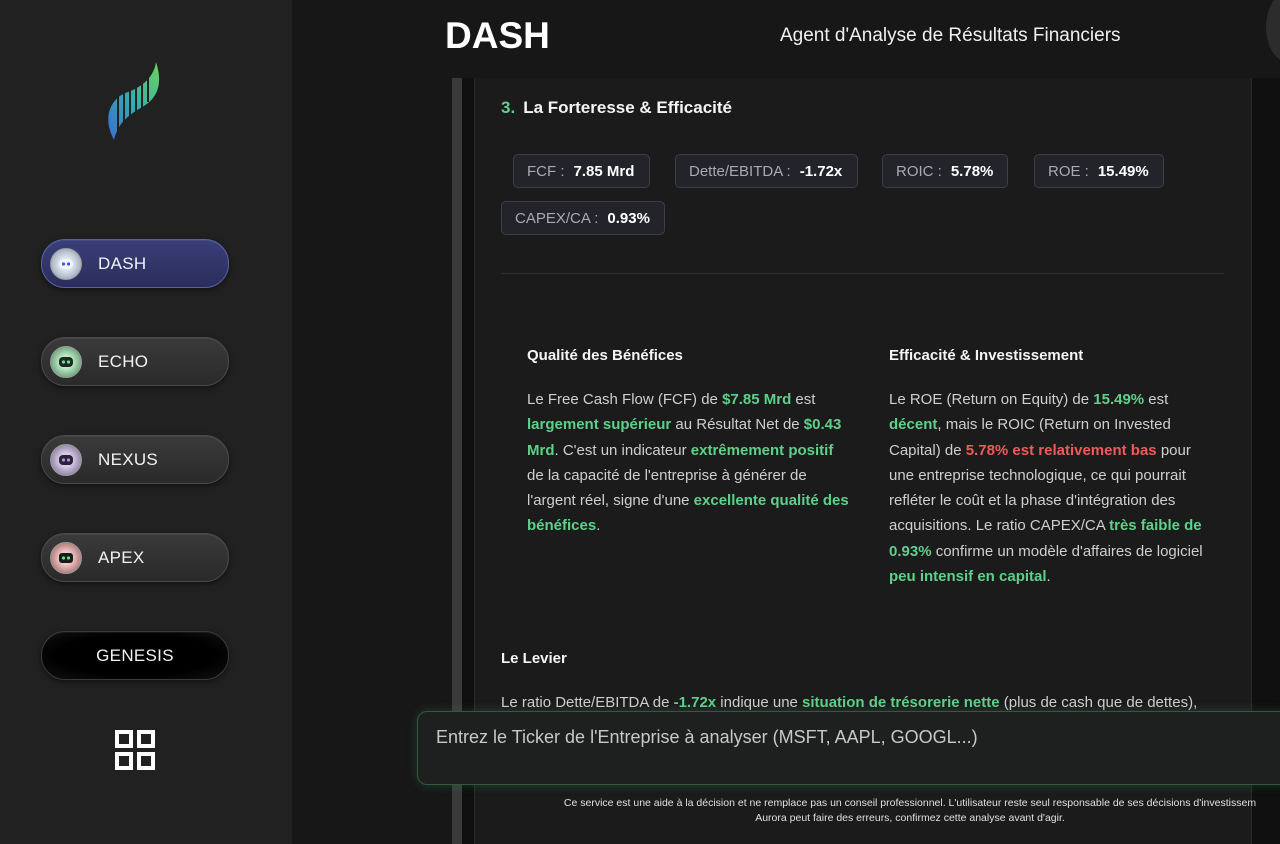 The image size is (1280, 844). What do you see at coordinates (972, 171) in the screenshot?
I see `metric-value: 5.78%` at bounding box center [972, 171].